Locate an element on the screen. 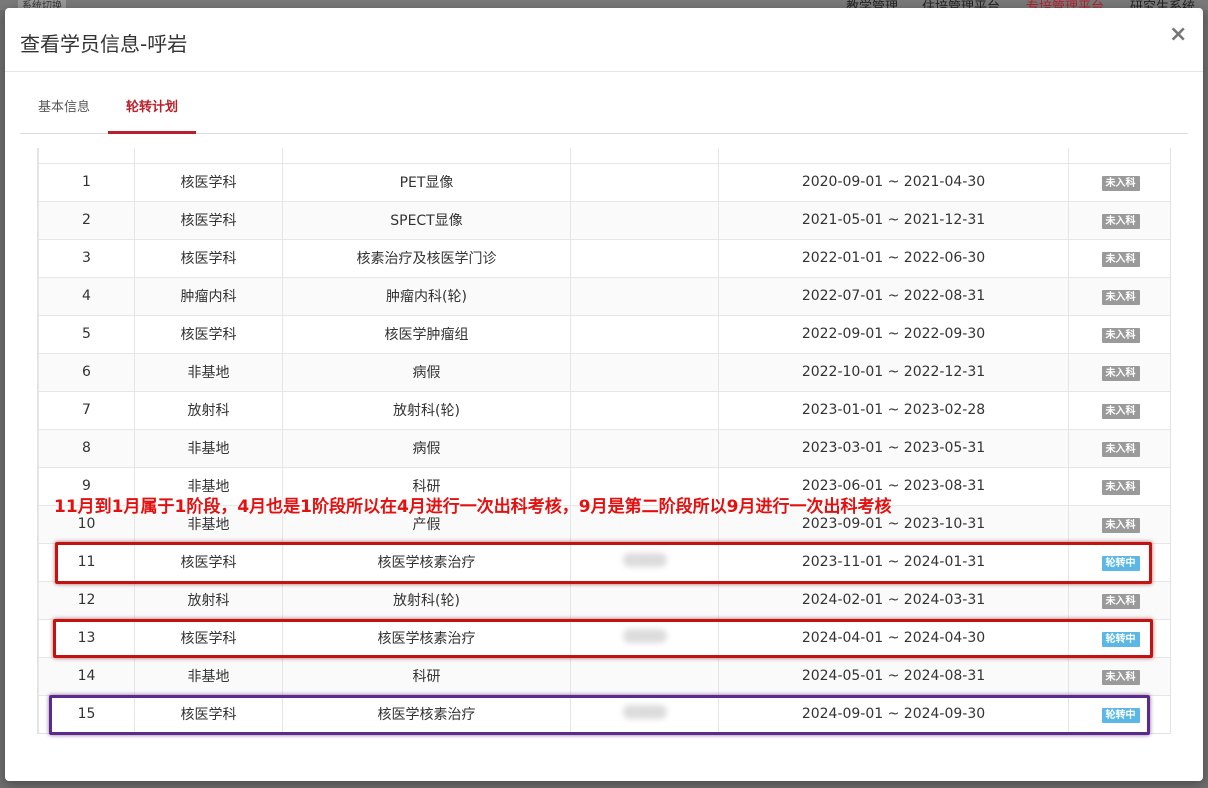 The height and width of the screenshot is (788, 1208). row-period: 2024-05-01 ~ 2024-08-31 is located at coordinates (893, 676).